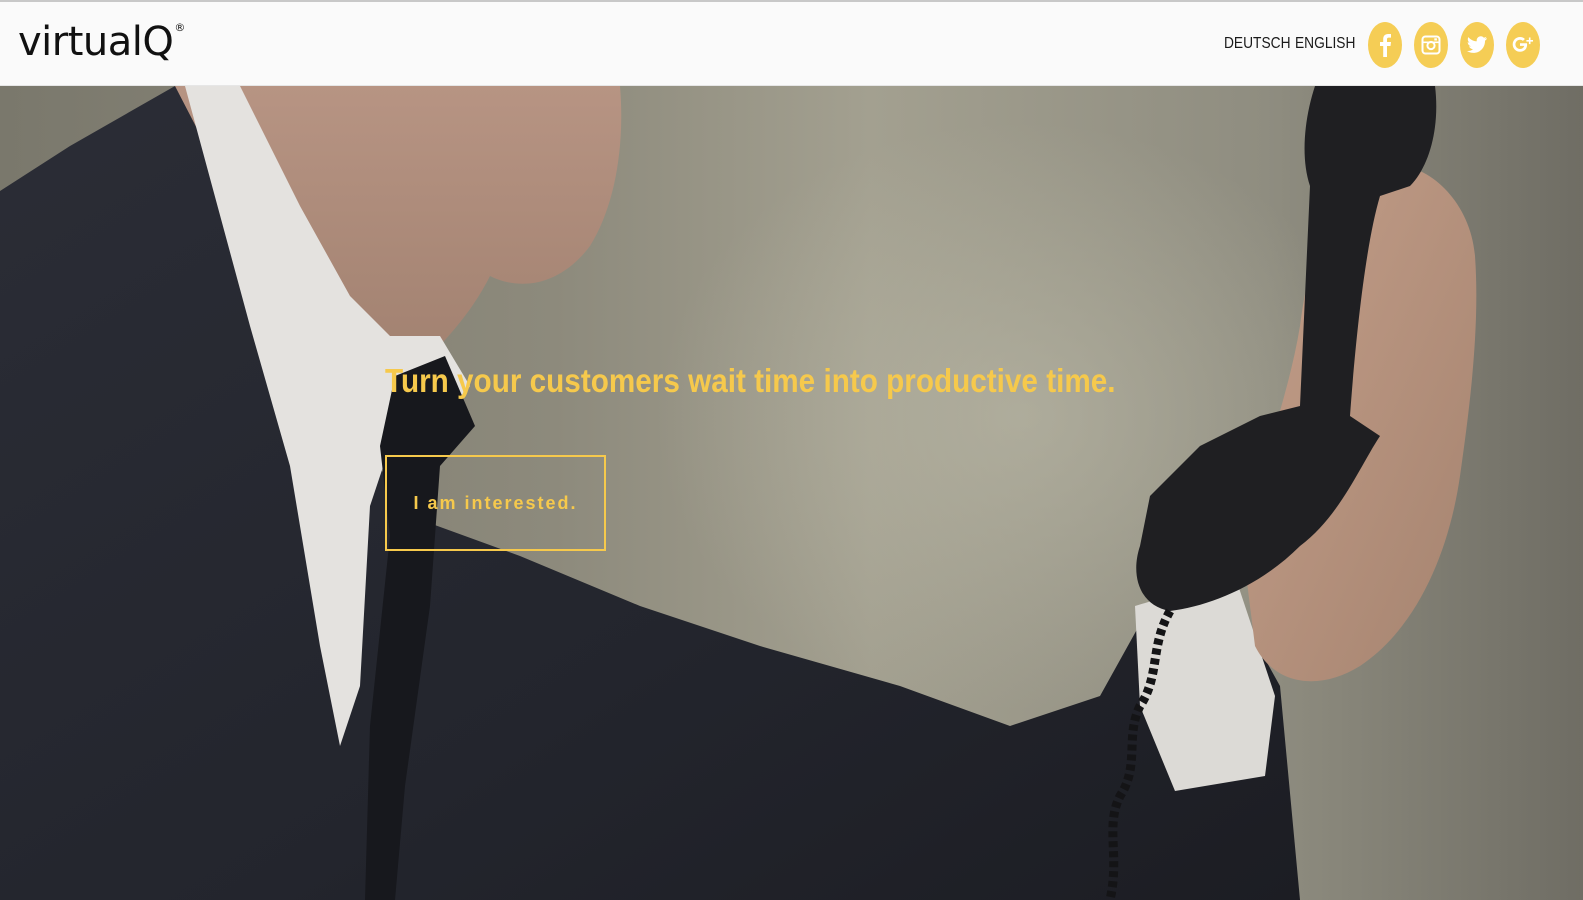 This screenshot has width=1583, height=900. Describe the element at coordinates (96, 42) in the screenshot. I see `logo-text: virtualQ` at that location.